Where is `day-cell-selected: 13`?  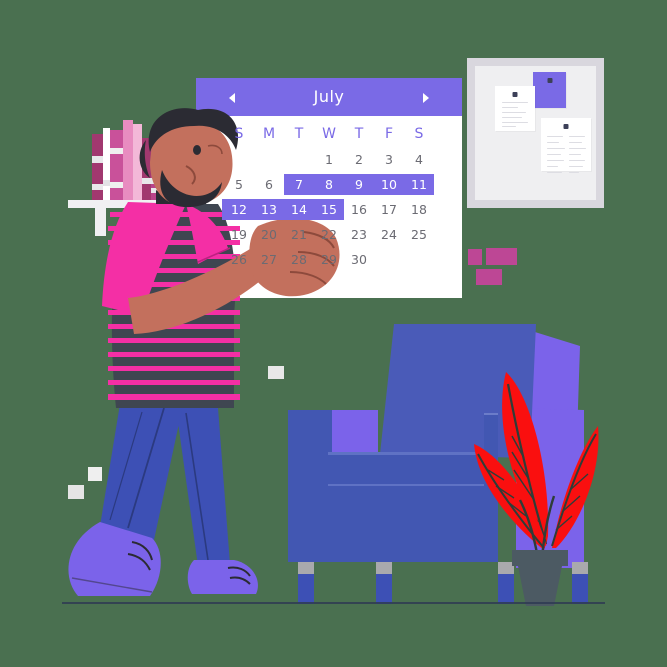
day-cell-selected: 13 is located at coordinates (269, 209).